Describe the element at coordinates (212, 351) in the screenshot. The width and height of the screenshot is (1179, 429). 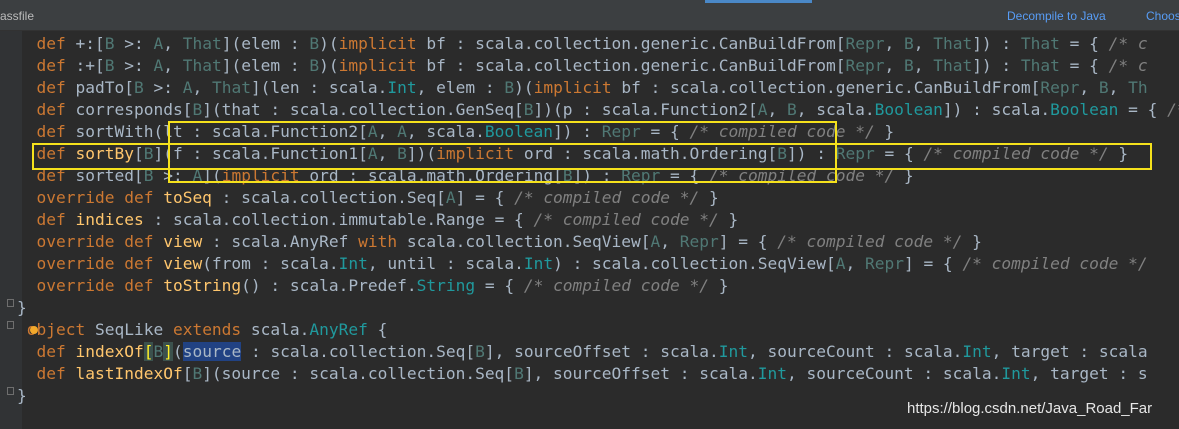
I see `code-token: source` at that location.